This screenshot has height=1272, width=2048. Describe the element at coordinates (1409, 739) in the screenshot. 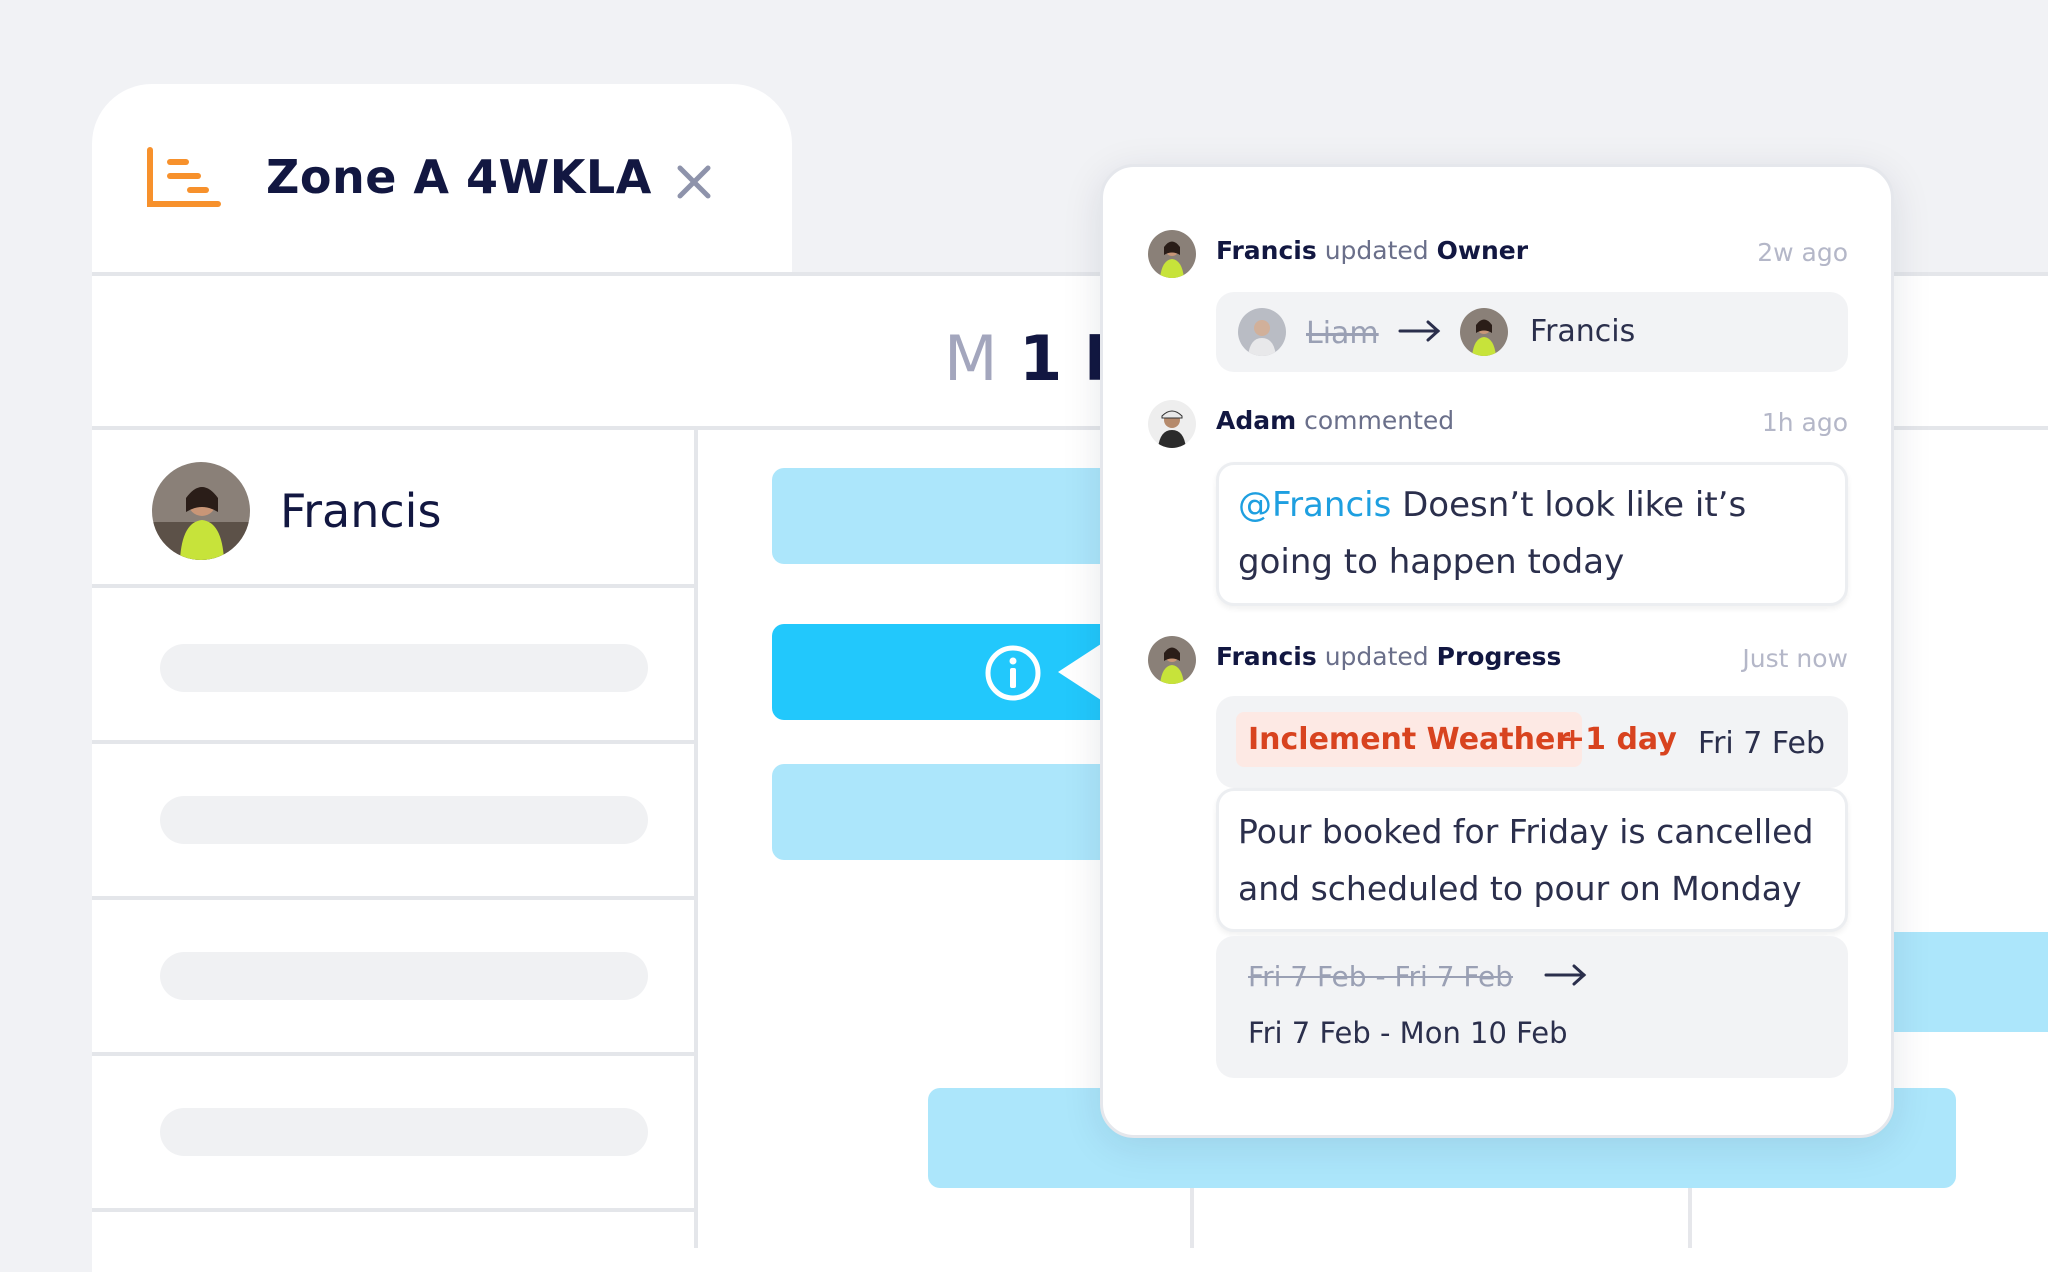

I see `reason-badge: Inclement Weather` at that location.